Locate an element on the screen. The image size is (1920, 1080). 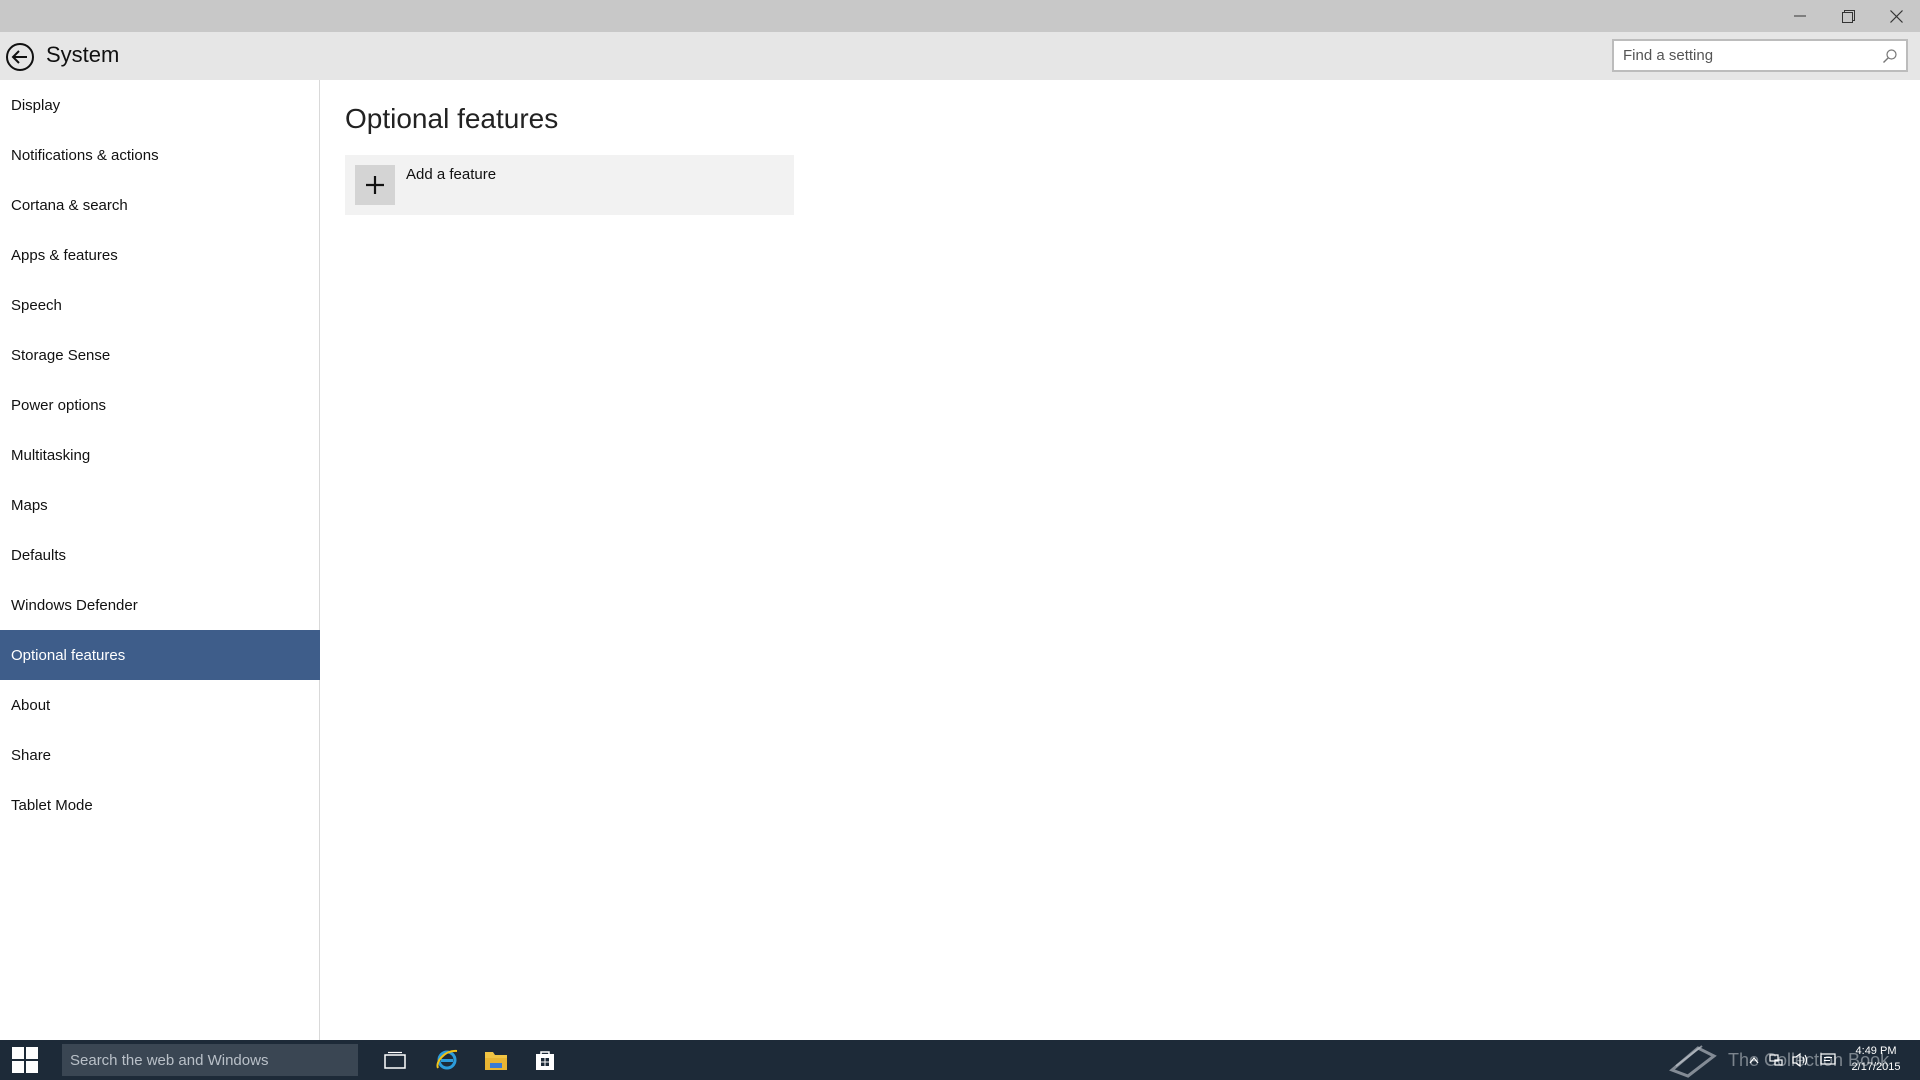
notification-icon is located at coordinates (1828, 1059).